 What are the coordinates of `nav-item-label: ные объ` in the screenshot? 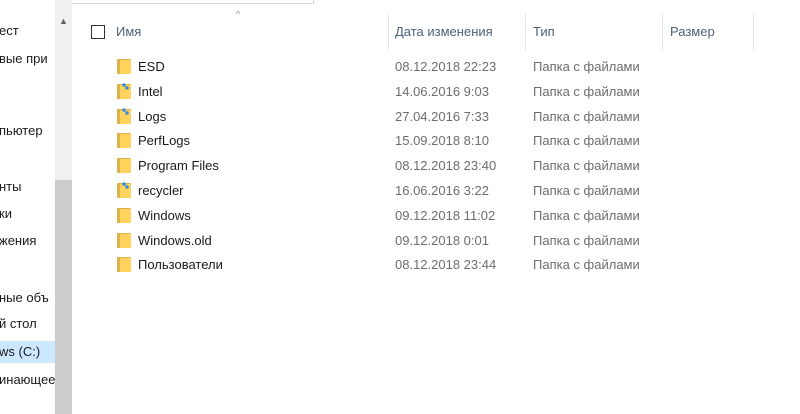 It's located at (24, 297).